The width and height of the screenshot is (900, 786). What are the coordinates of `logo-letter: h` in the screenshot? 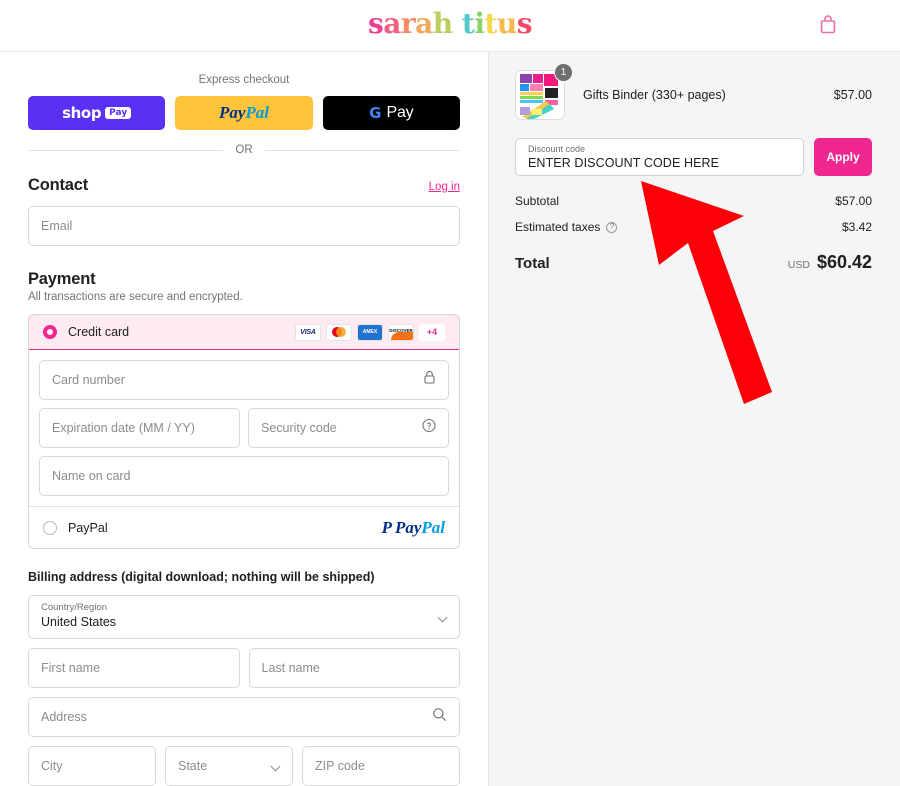 It's located at (442, 23).